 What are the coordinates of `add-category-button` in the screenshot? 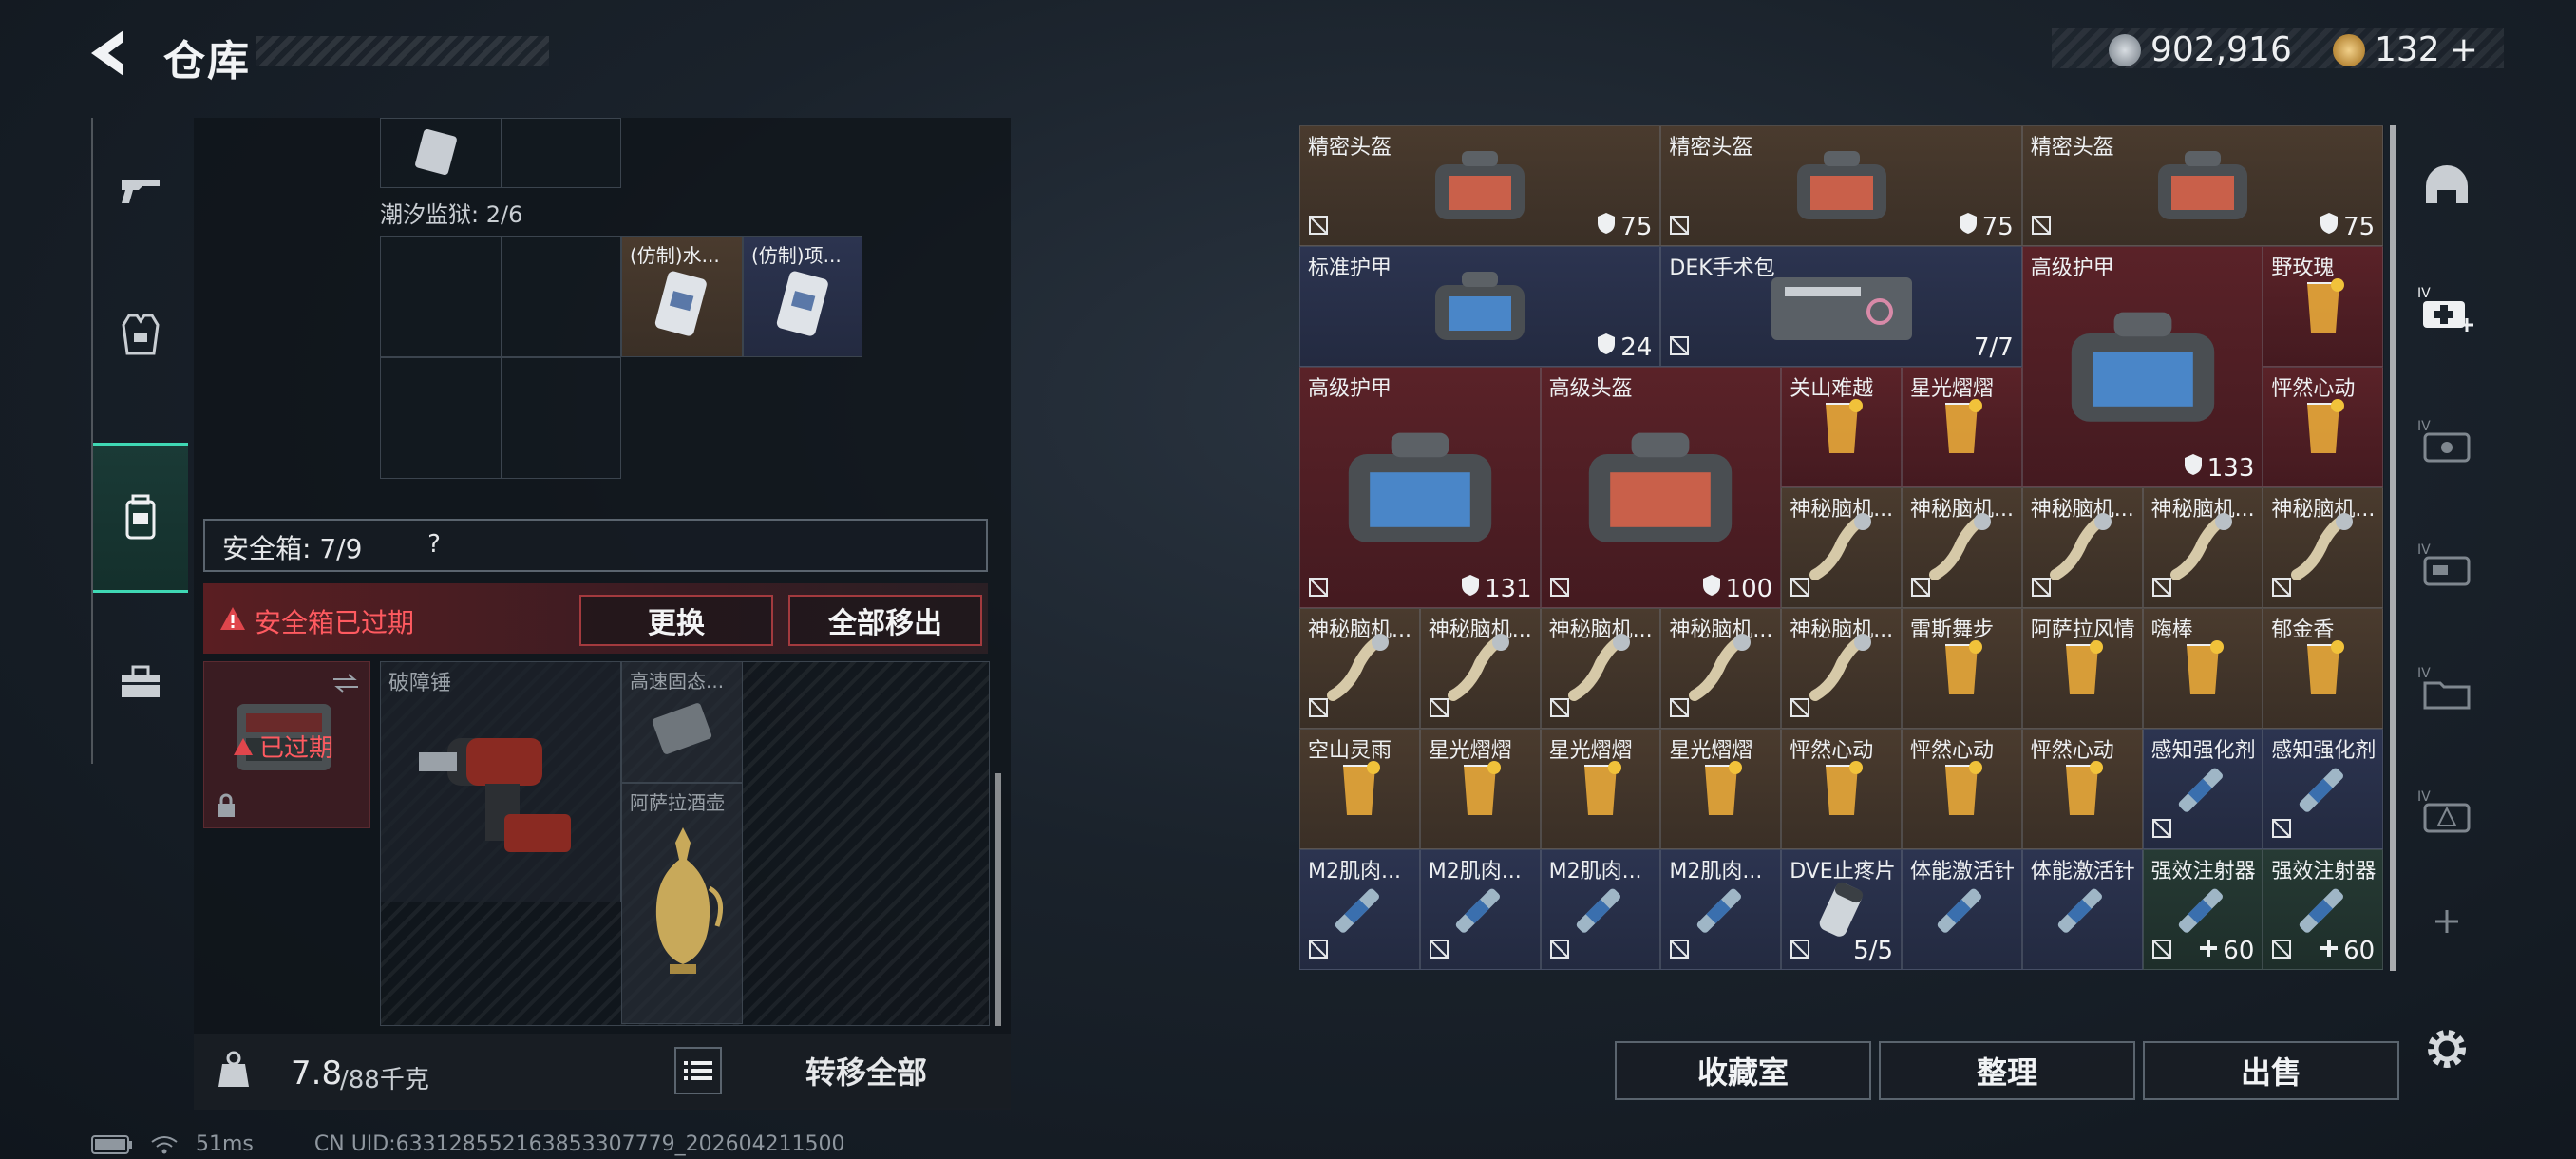 It's located at (2447, 921).